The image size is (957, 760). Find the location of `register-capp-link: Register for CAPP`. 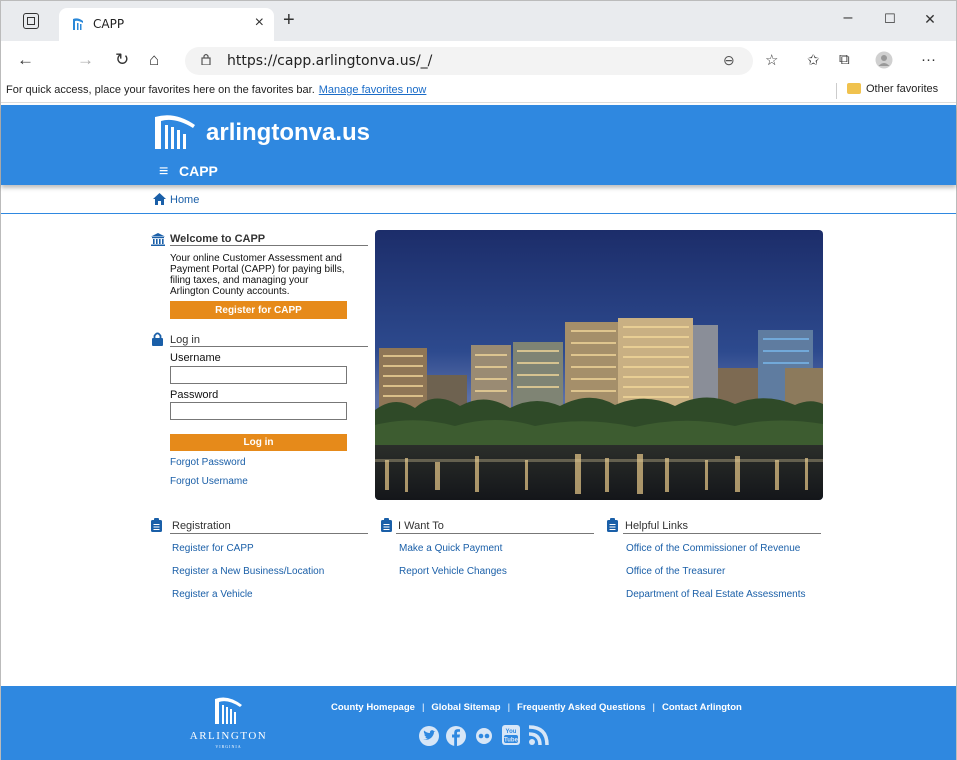

register-capp-link: Register for CAPP is located at coordinates (213, 548).